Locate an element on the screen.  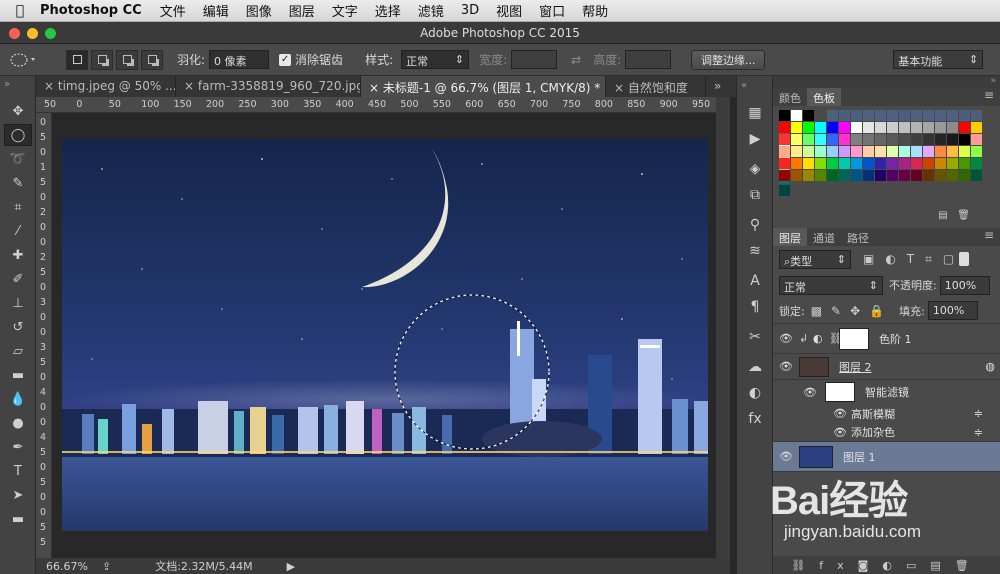
smart-filters-row: 👁 智能滤镜 is located at coordinates (886, 392).